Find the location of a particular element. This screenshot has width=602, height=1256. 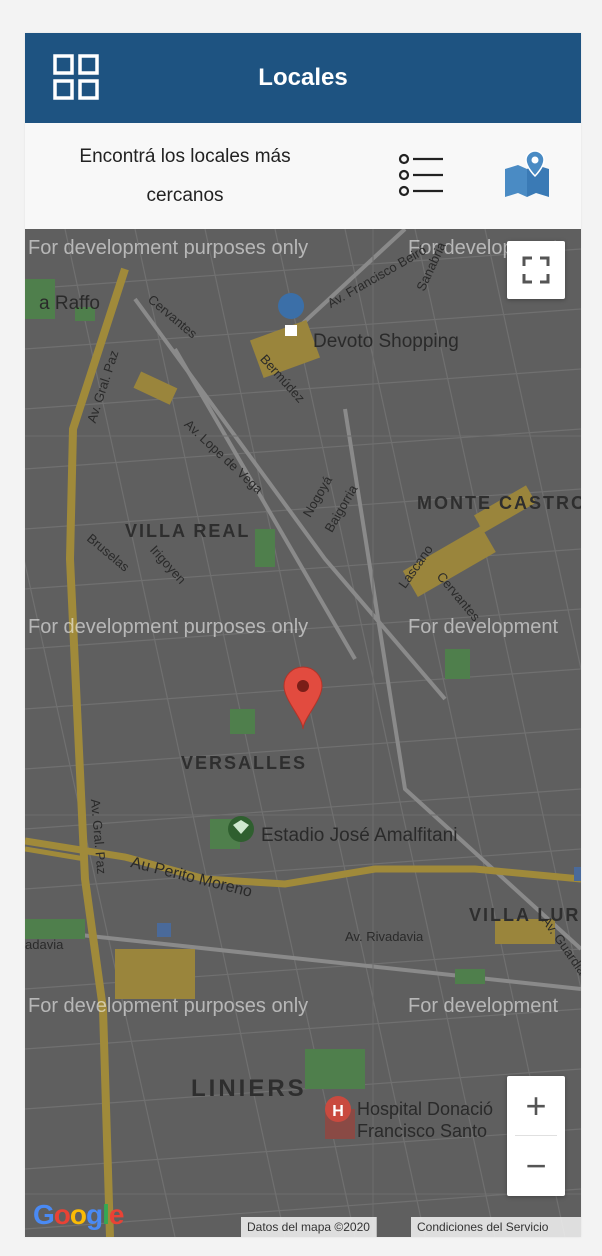

map-view-icon is located at coordinates (527, 173).